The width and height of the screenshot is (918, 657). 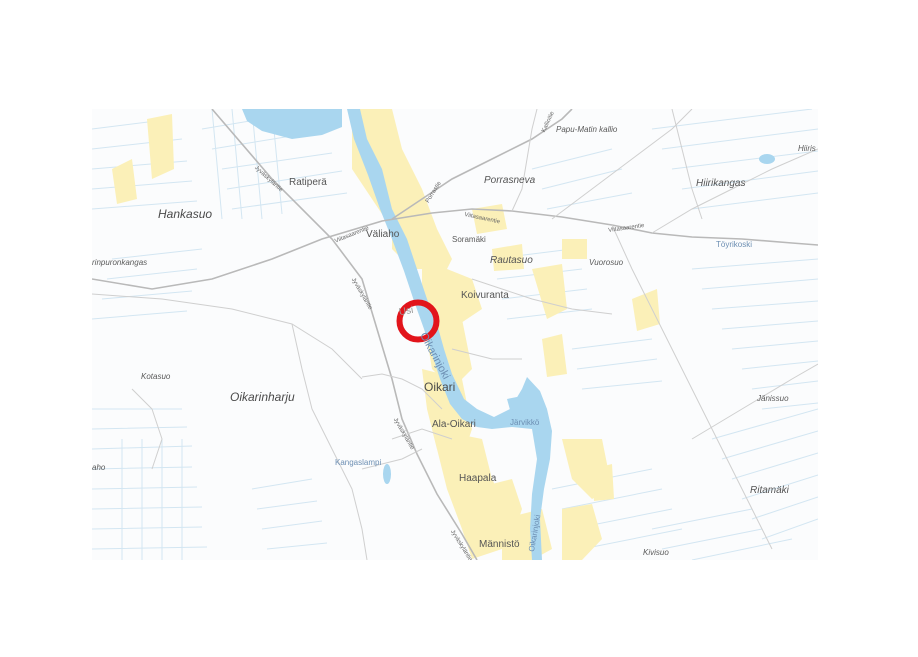 What do you see at coordinates (773, 398) in the screenshot?
I see `label-janissuo: Jänissuo` at bounding box center [773, 398].